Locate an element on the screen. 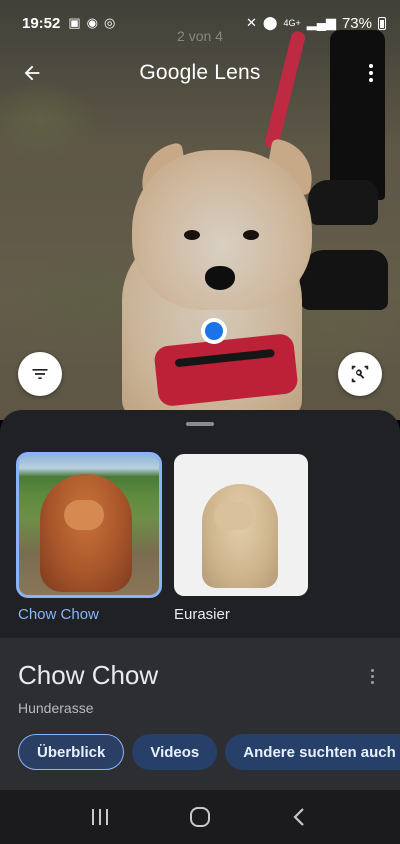 The height and width of the screenshot is (844, 400). result-label: Chow Chow is located at coordinates (58, 614).